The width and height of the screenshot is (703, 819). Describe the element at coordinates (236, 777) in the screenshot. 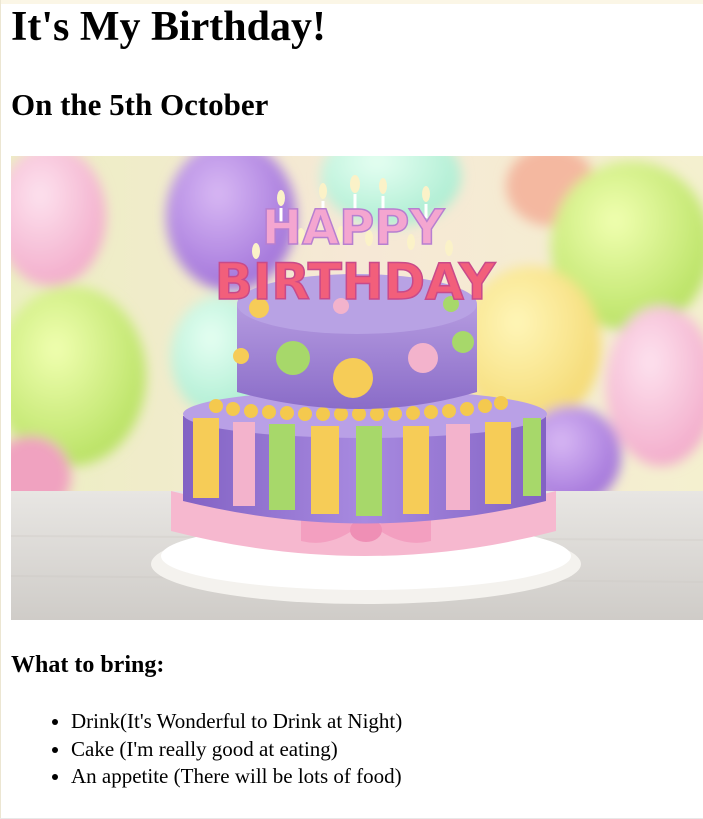

I see `list-item: An appetite (There will be lots of food)` at that location.